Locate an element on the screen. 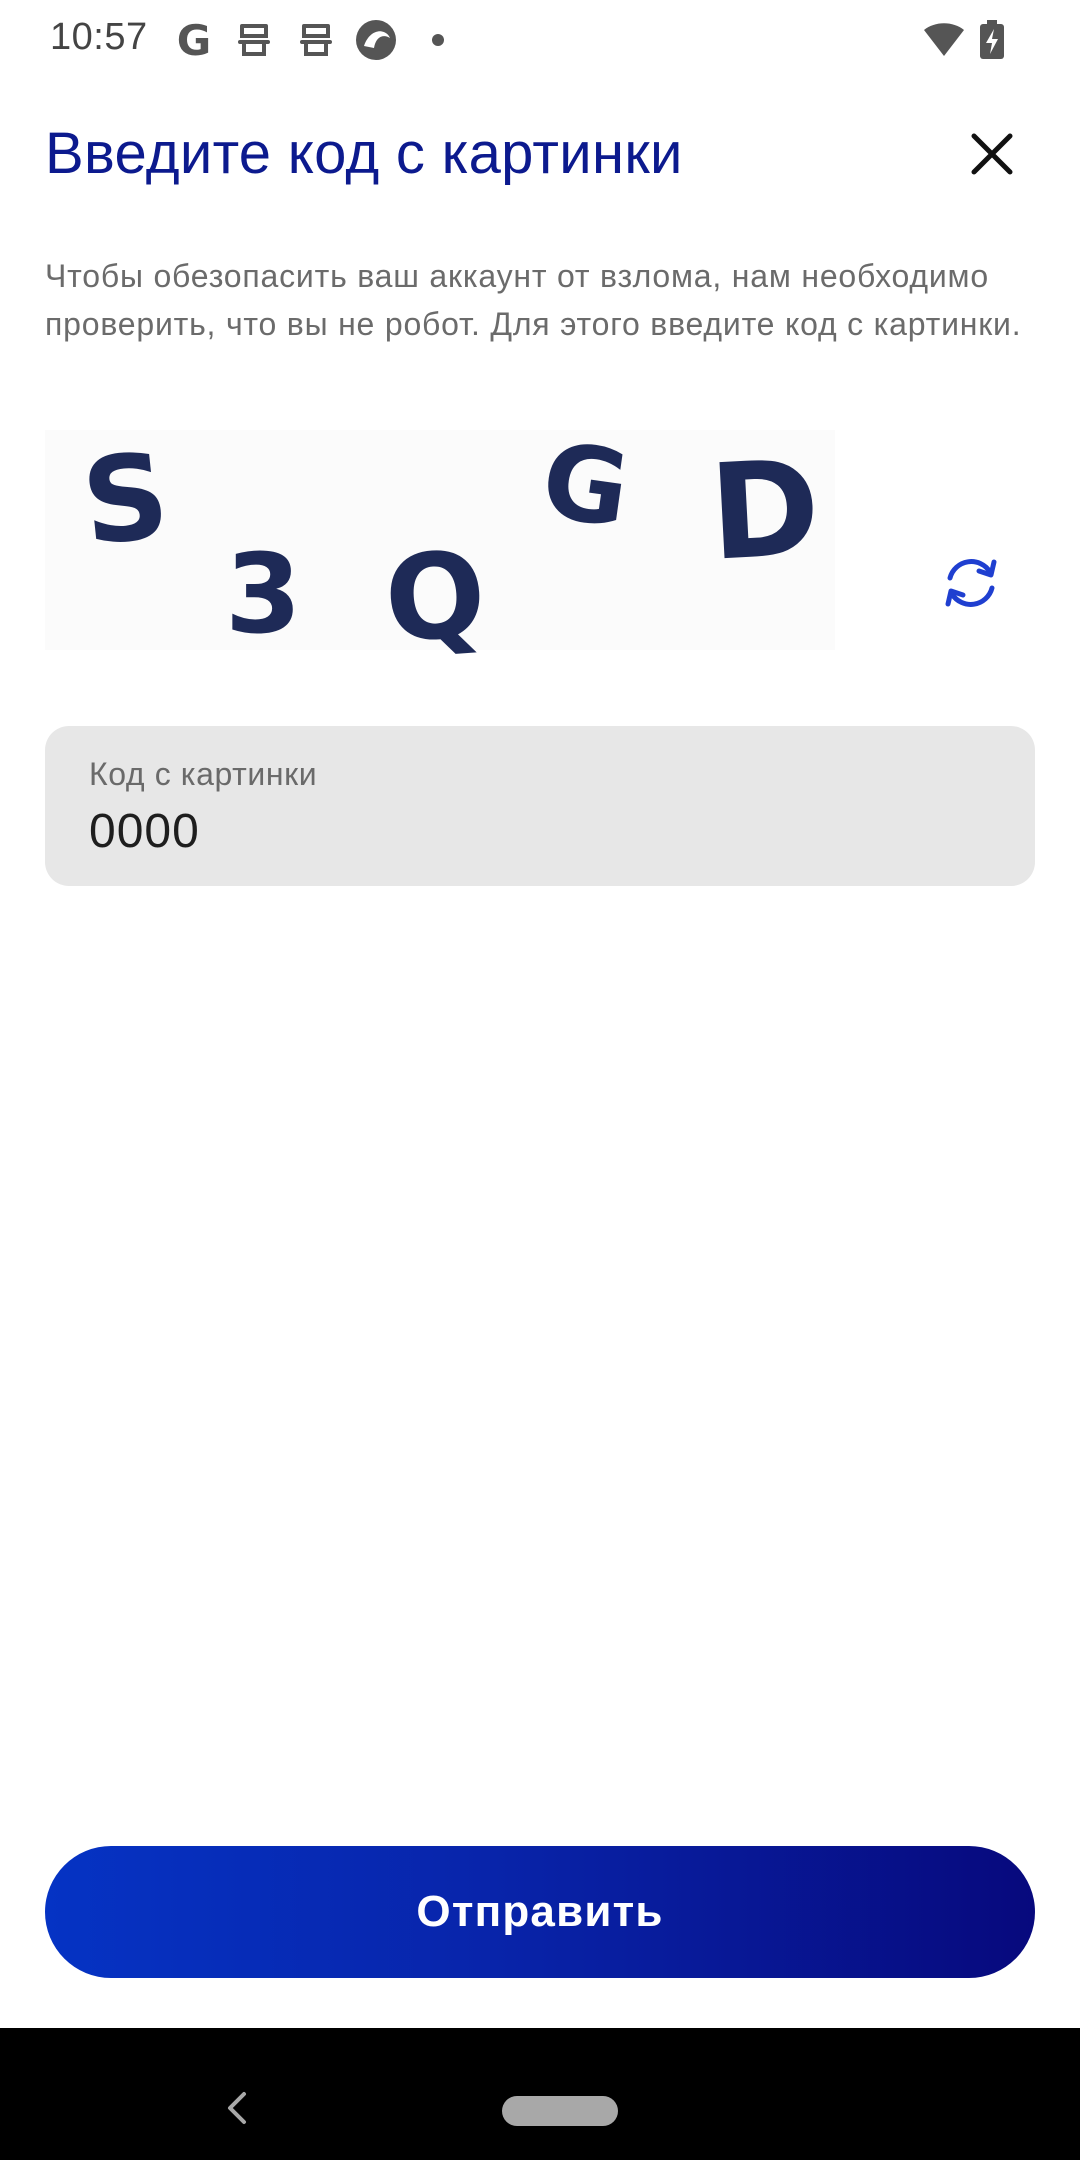 This screenshot has width=1080, height=2160. captcha-code-label: Код с картинки is located at coordinates (203, 774).